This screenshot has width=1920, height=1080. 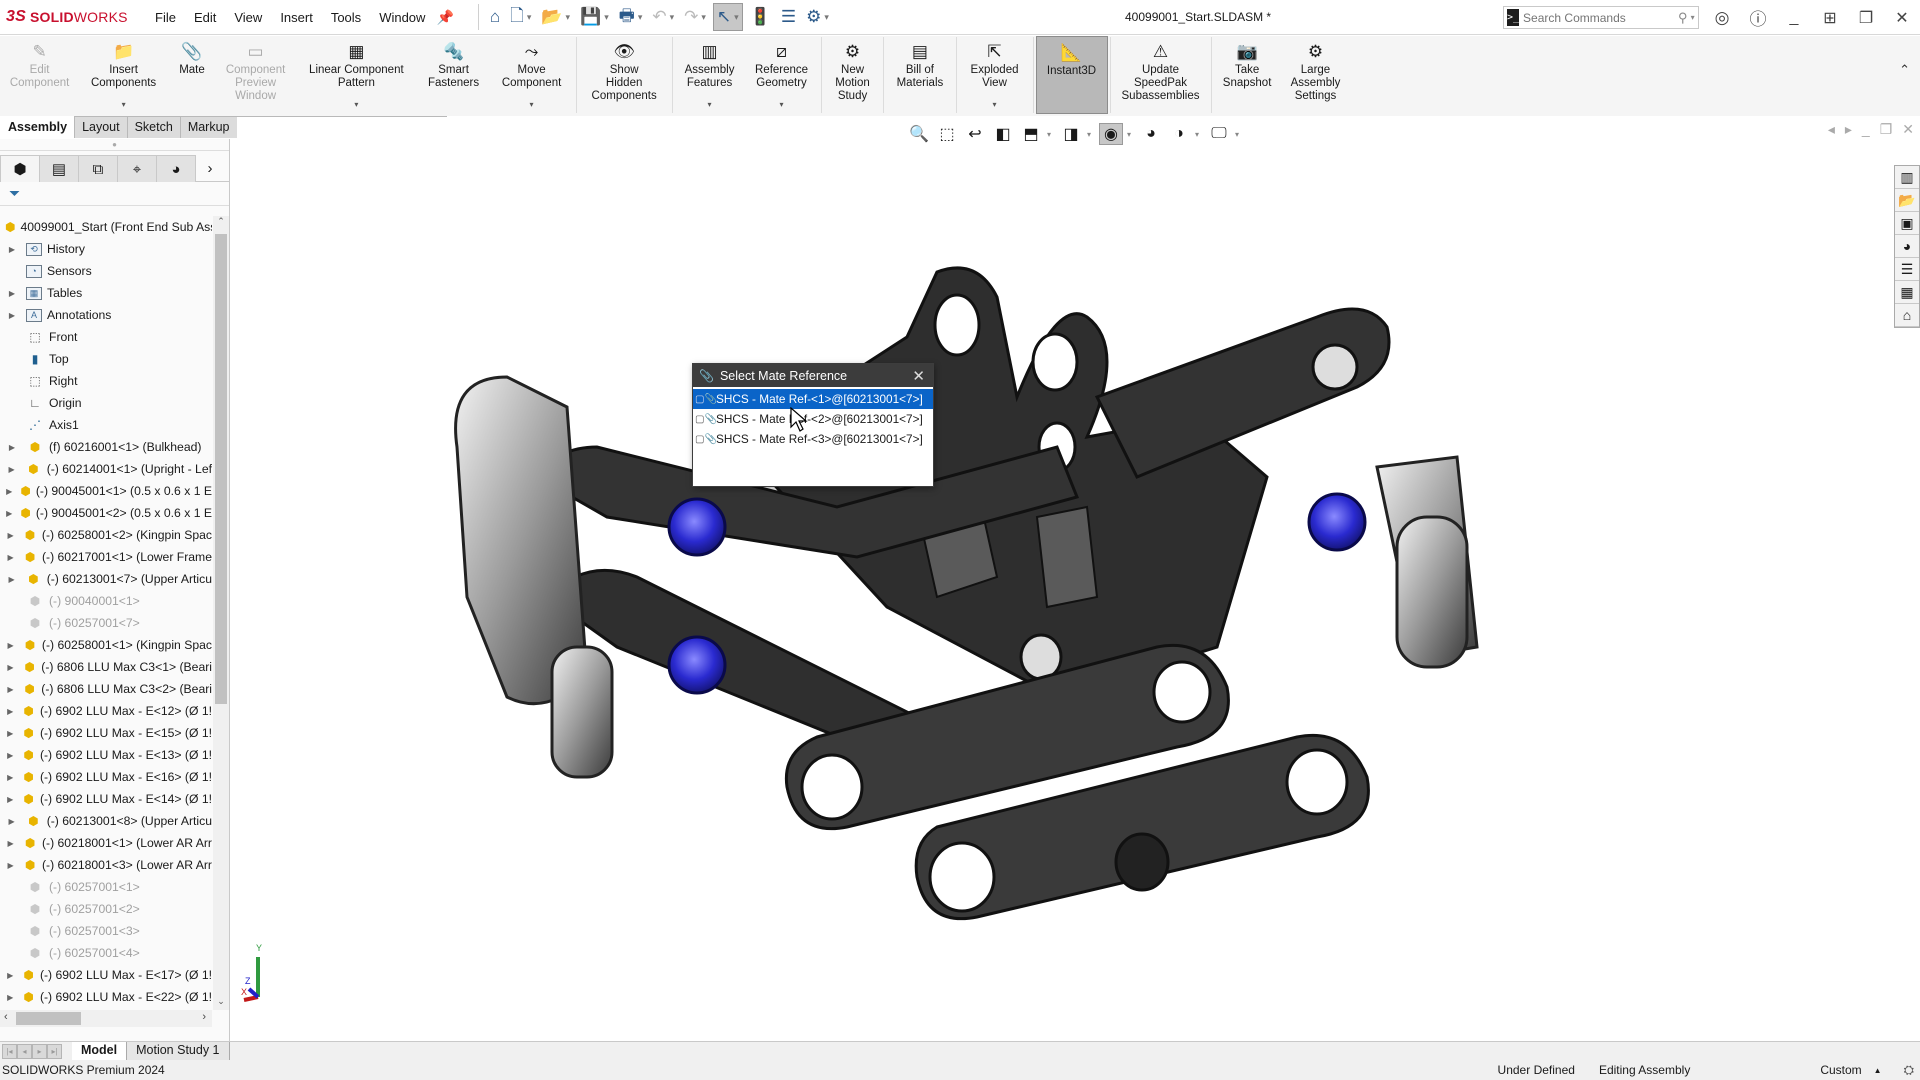 I want to click on new-motion-study-button: ⚙ New Motion Study, so click(x=853, y=75).